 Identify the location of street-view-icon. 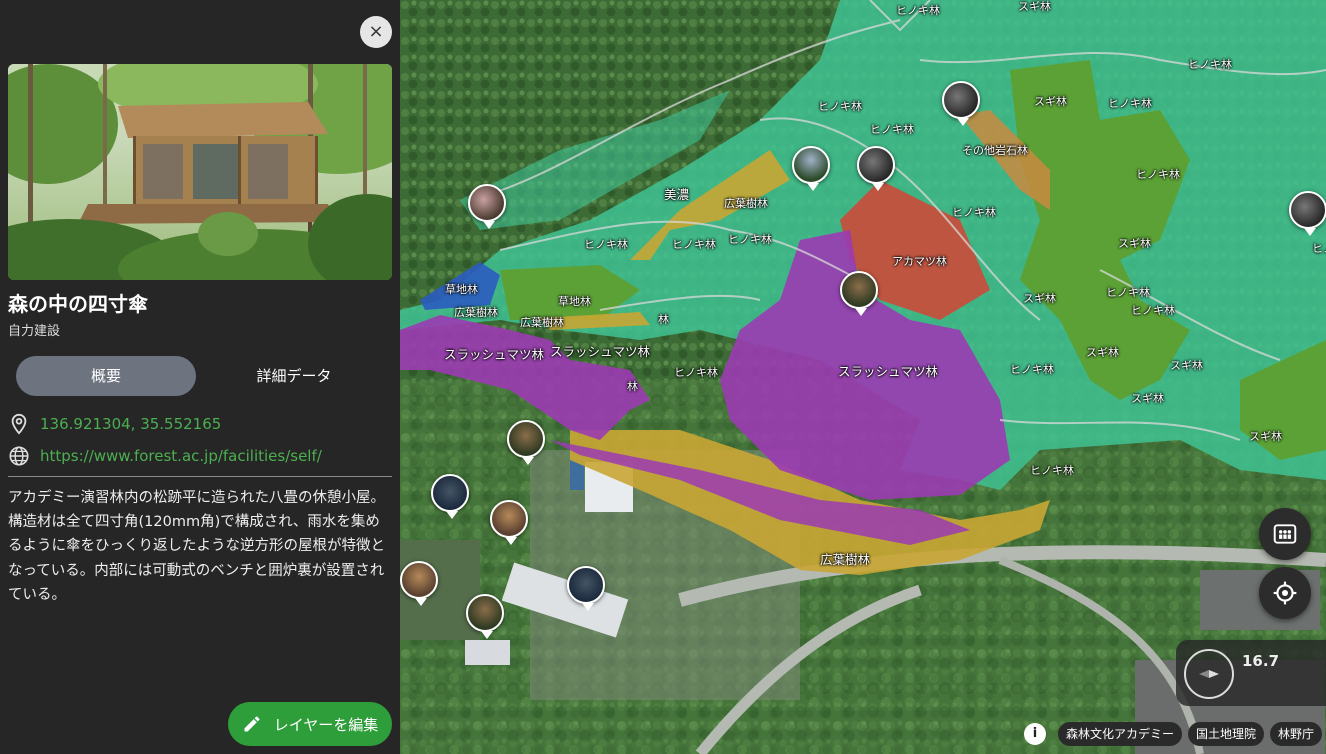
(1285, 534).